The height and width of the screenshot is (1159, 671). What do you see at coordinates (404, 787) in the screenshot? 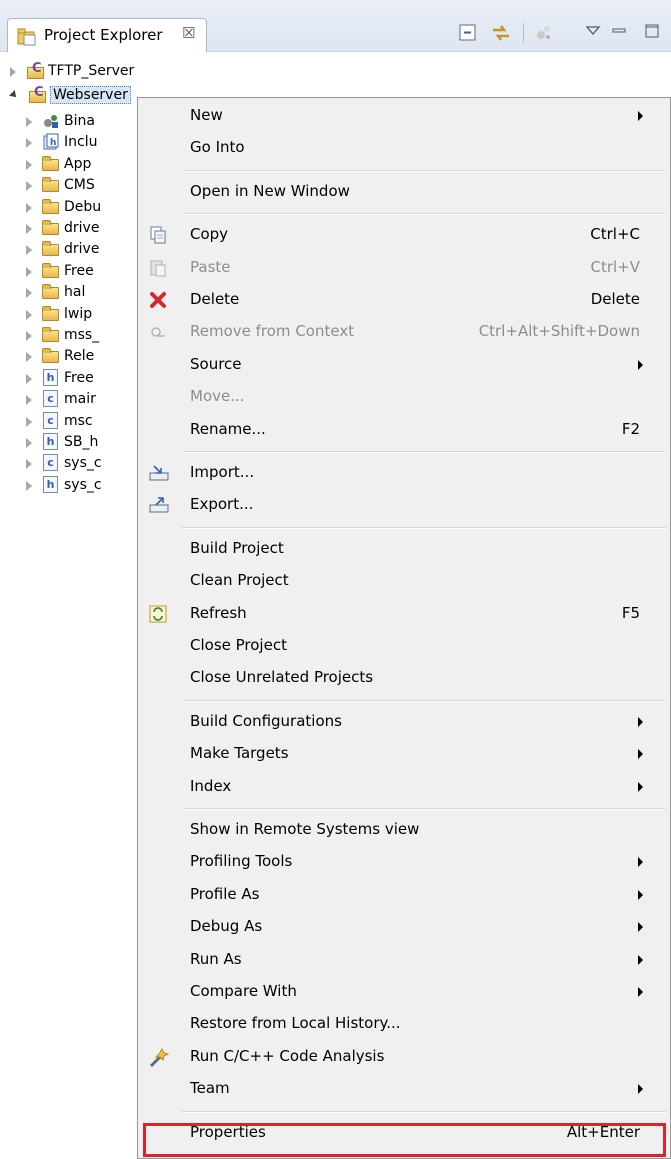
I see `menu-item-index: Index` at bounding box center [404, 787].